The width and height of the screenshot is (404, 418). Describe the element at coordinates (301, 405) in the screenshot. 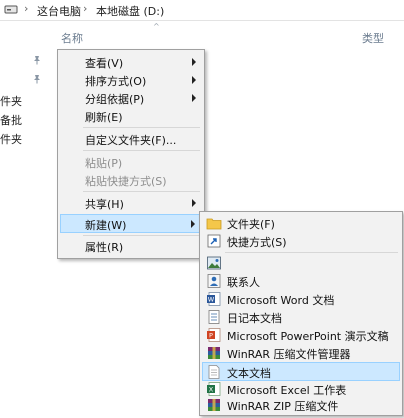

I see `new-item-winrar-zip: WinRAR ZIP 压缩文件` at that location.